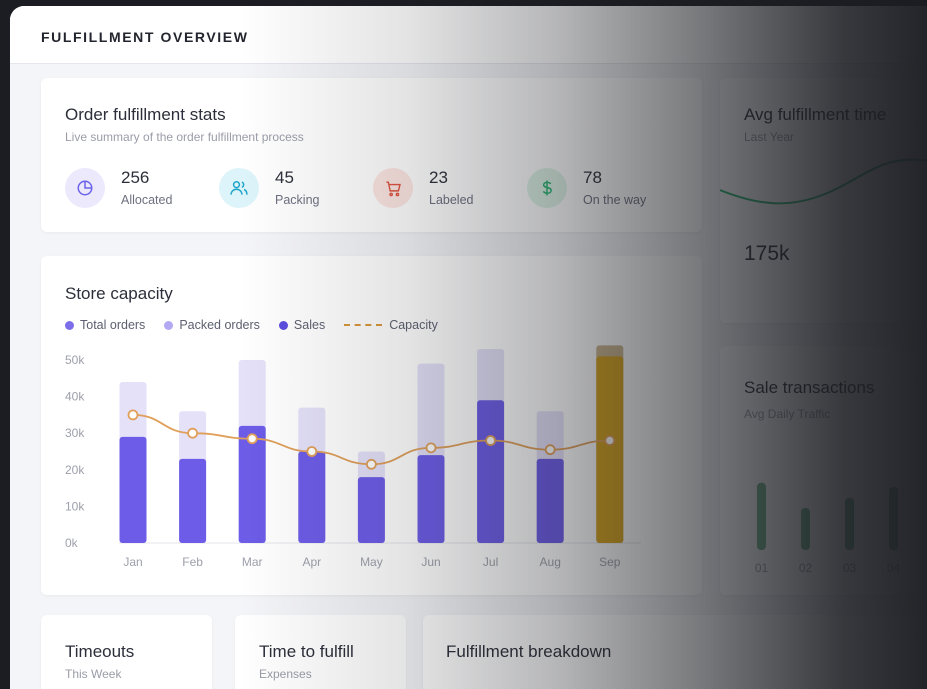  I want to click on y-tick-label: 50k, so click(75, 360).